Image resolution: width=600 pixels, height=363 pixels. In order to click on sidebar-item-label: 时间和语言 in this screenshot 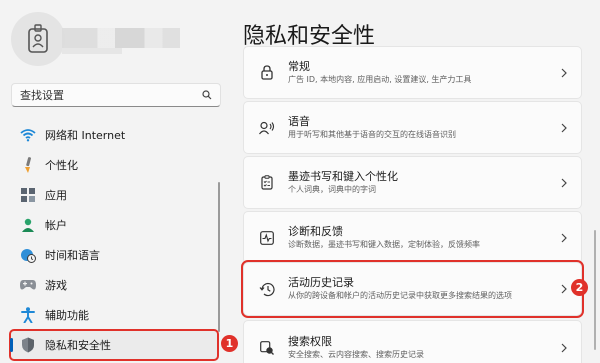, I will do `click(72, 255)`.